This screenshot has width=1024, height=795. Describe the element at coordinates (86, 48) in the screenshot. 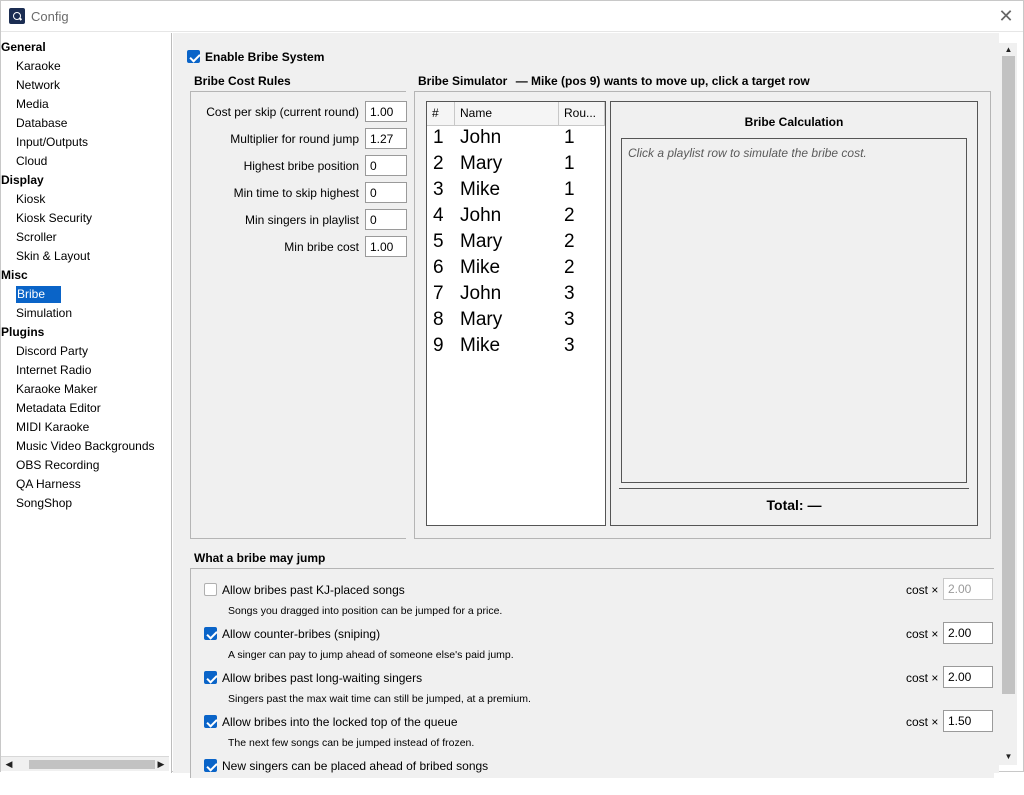

I see `tree-category: General` at that location.